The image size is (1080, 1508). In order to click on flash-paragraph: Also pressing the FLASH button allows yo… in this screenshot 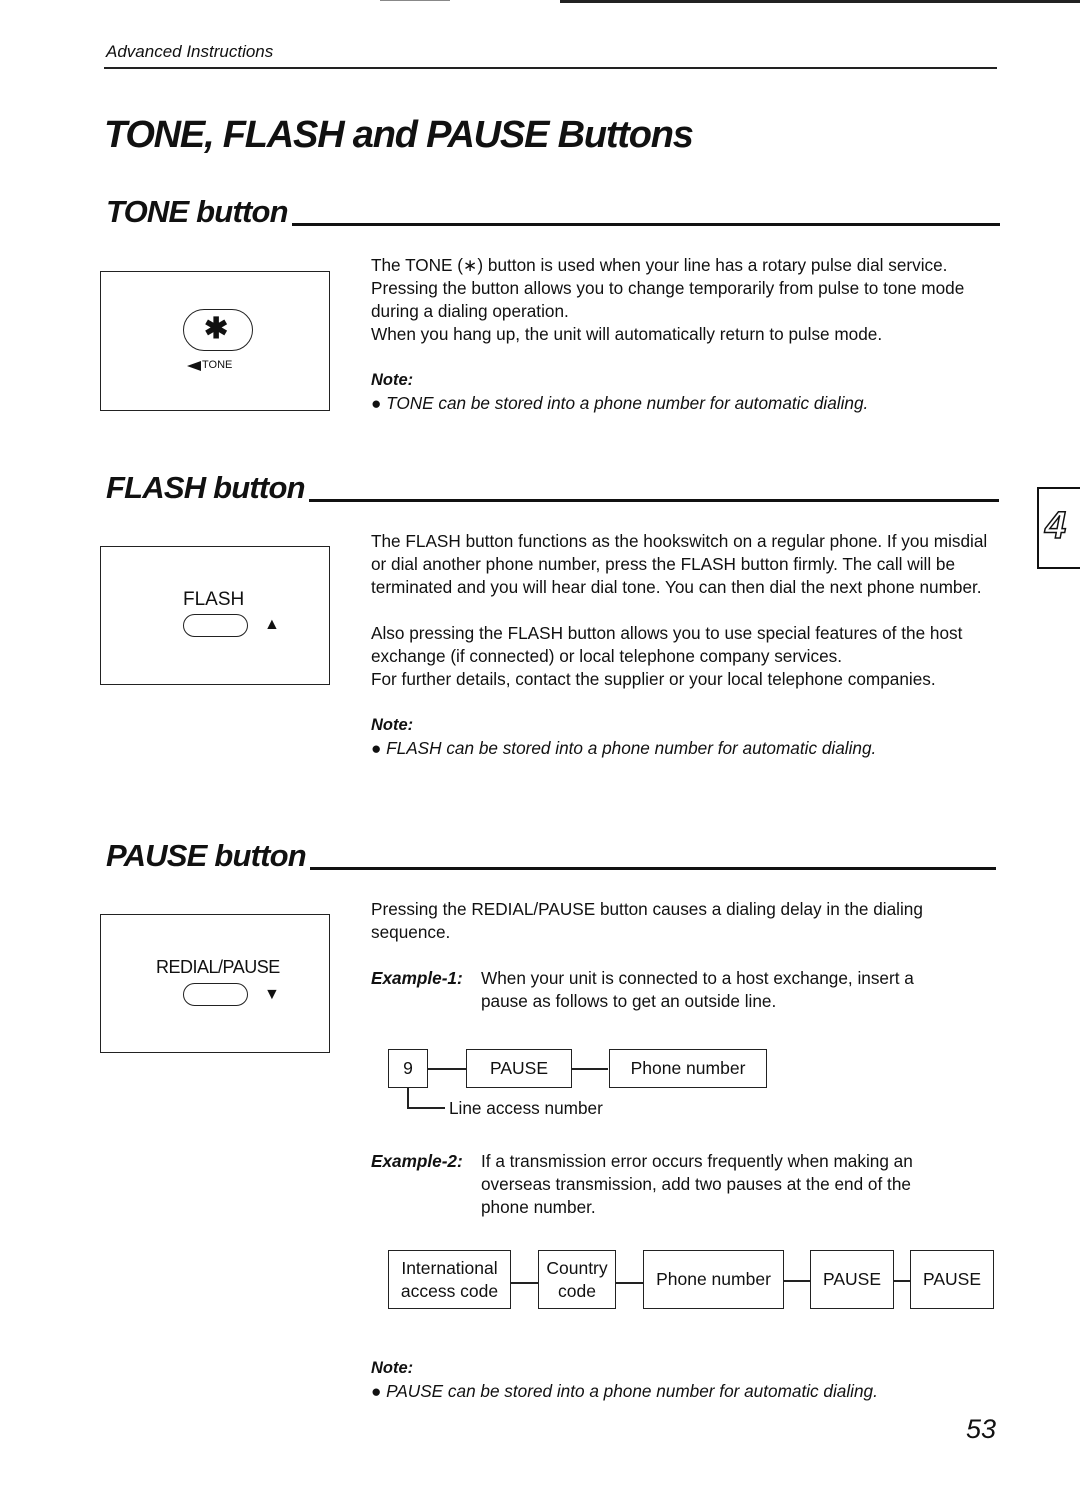, I will do `click(667, 644)`.